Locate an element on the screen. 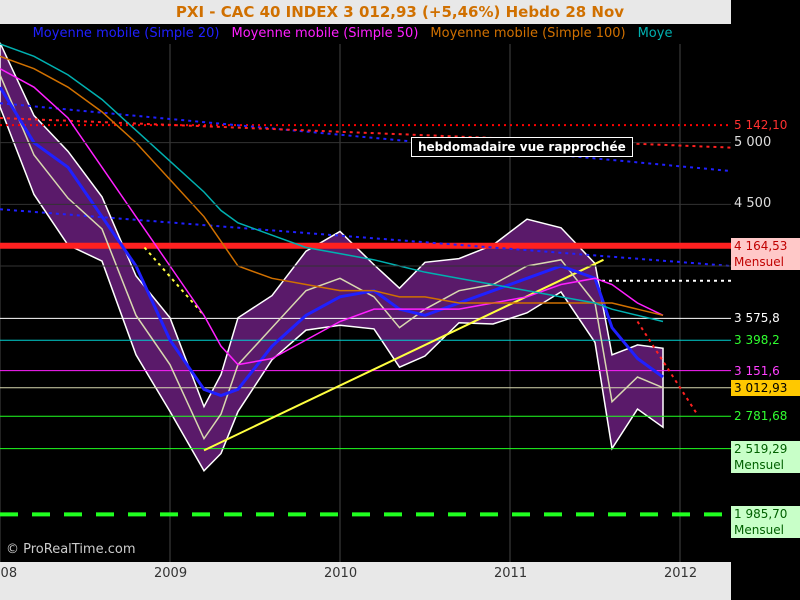 This screenshot has width=800, height=600. level-tag: 2 781,68 is located at coordinates (765, 416).